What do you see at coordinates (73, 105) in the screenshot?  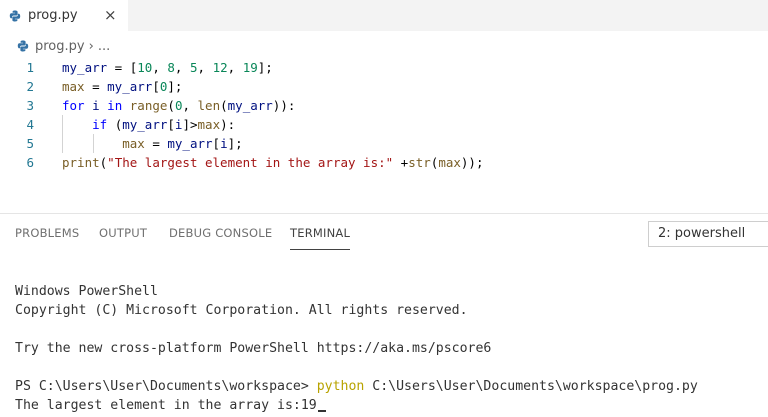 I see `code-token: for` at bounding box center [73, 105].